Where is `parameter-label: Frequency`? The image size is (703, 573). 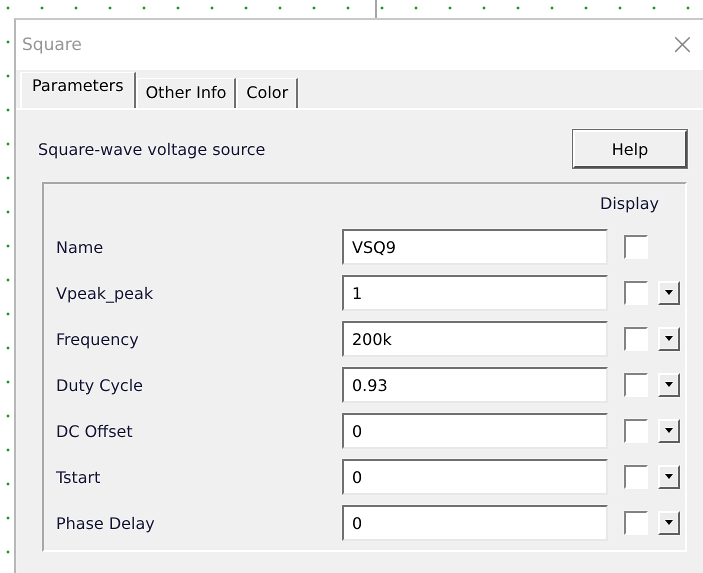
parameter-label: Frequency is located at coordinates (98, 339).